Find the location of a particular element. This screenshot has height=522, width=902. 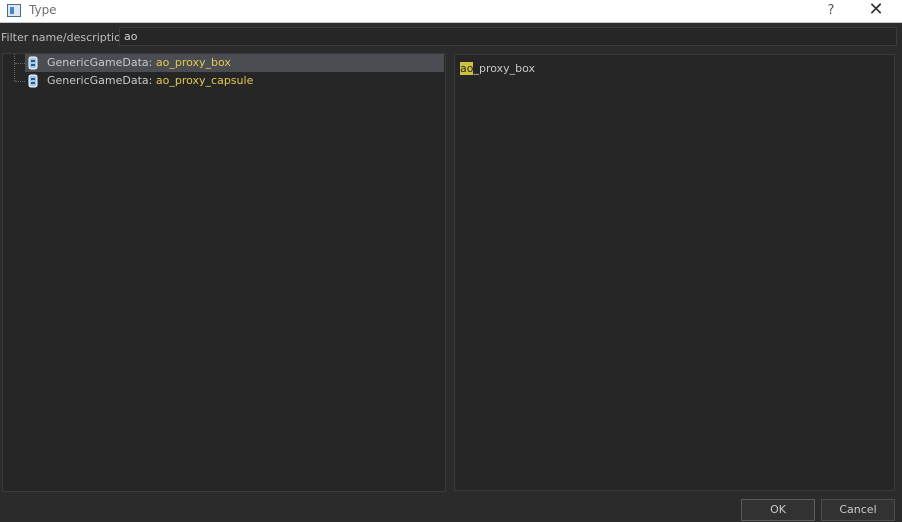

filter-label: Filter name/description: is located at coordinates (66, 37).